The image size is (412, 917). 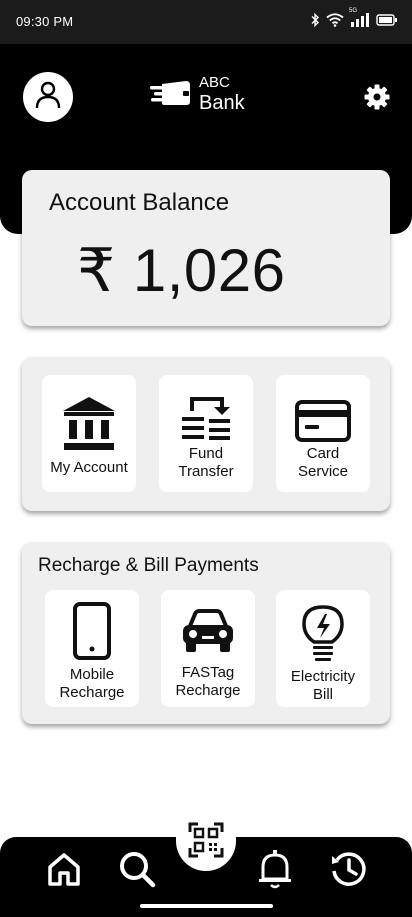 I want to click on card-service-label-line1: Card, so click(x=323, y=453).